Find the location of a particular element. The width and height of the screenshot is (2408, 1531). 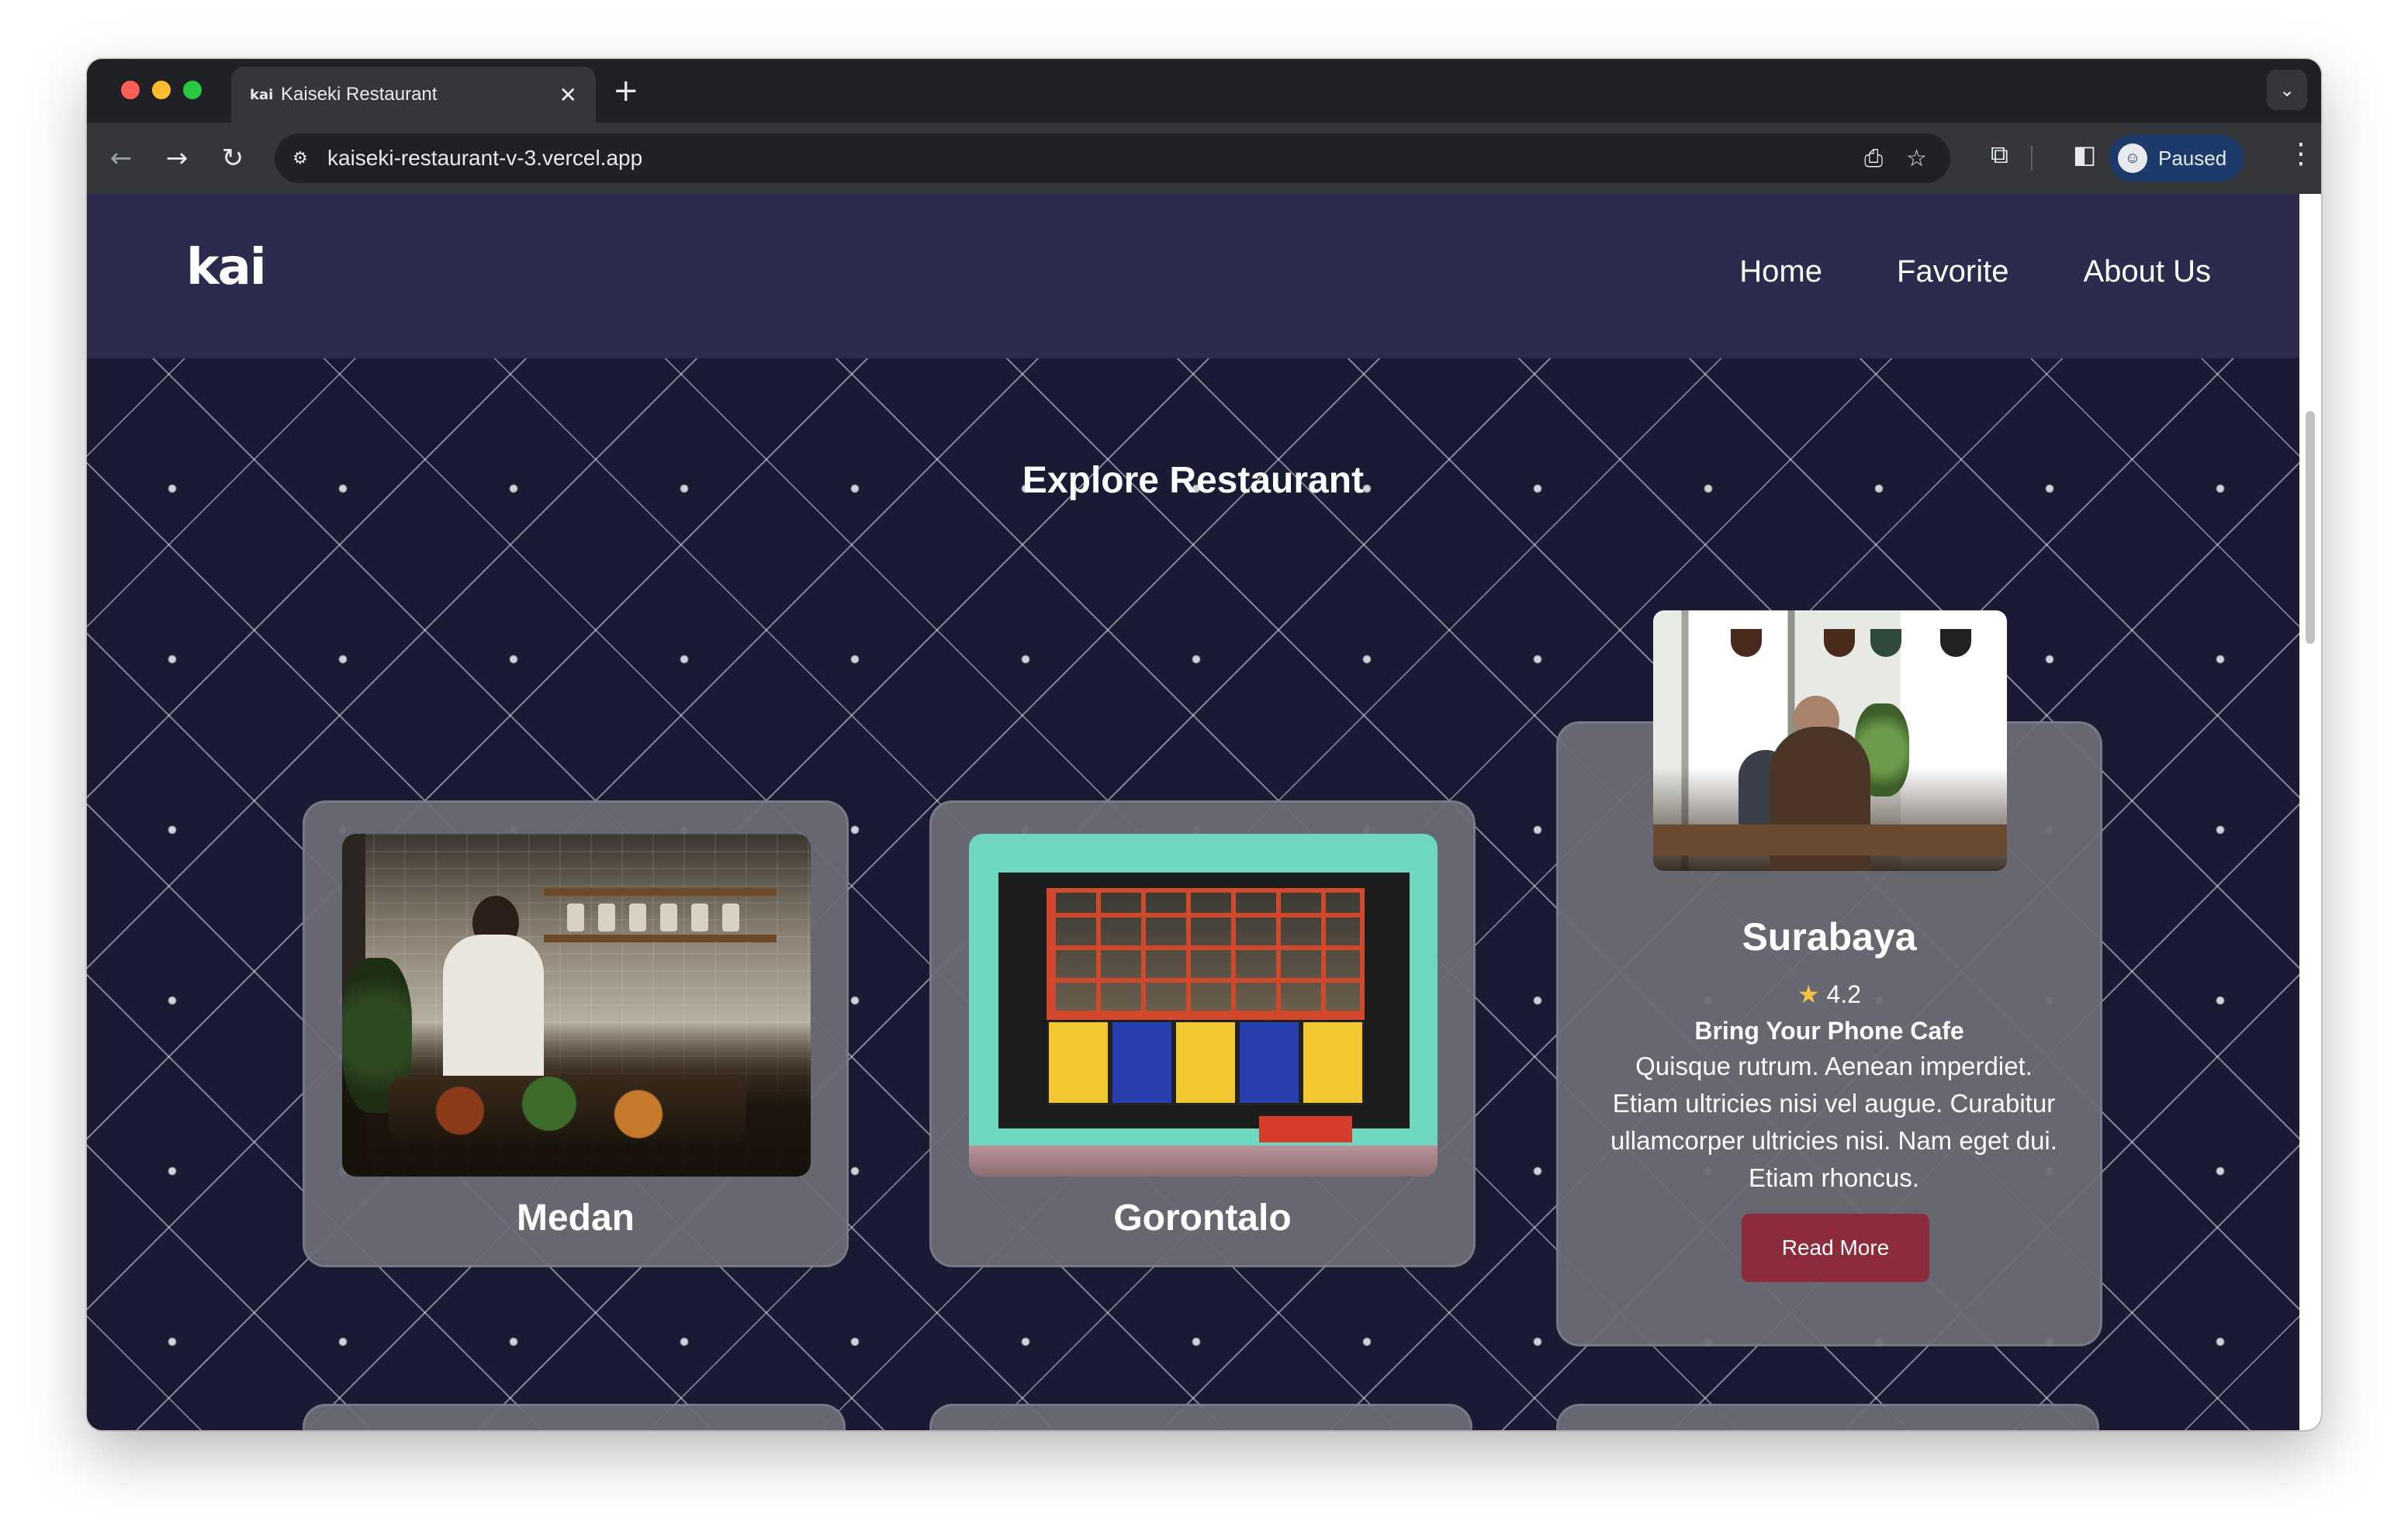

maximize-window-button is located at coordinates (192, 90).